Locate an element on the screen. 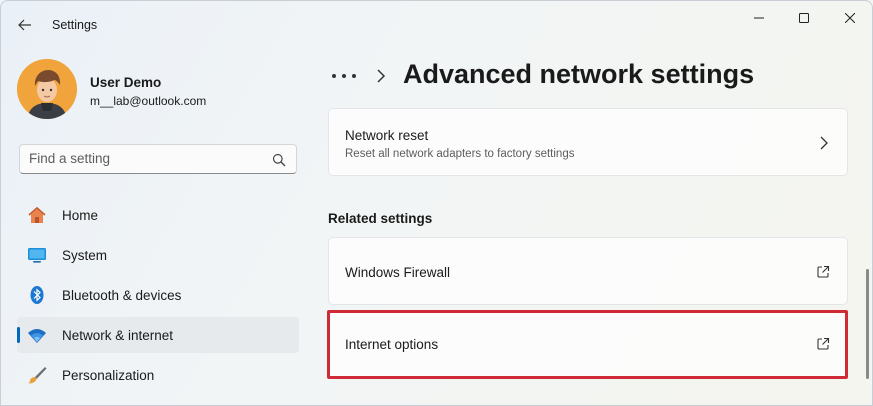 This screenshot has width=873, height=406. search-box is located at coordinates (158, 159).